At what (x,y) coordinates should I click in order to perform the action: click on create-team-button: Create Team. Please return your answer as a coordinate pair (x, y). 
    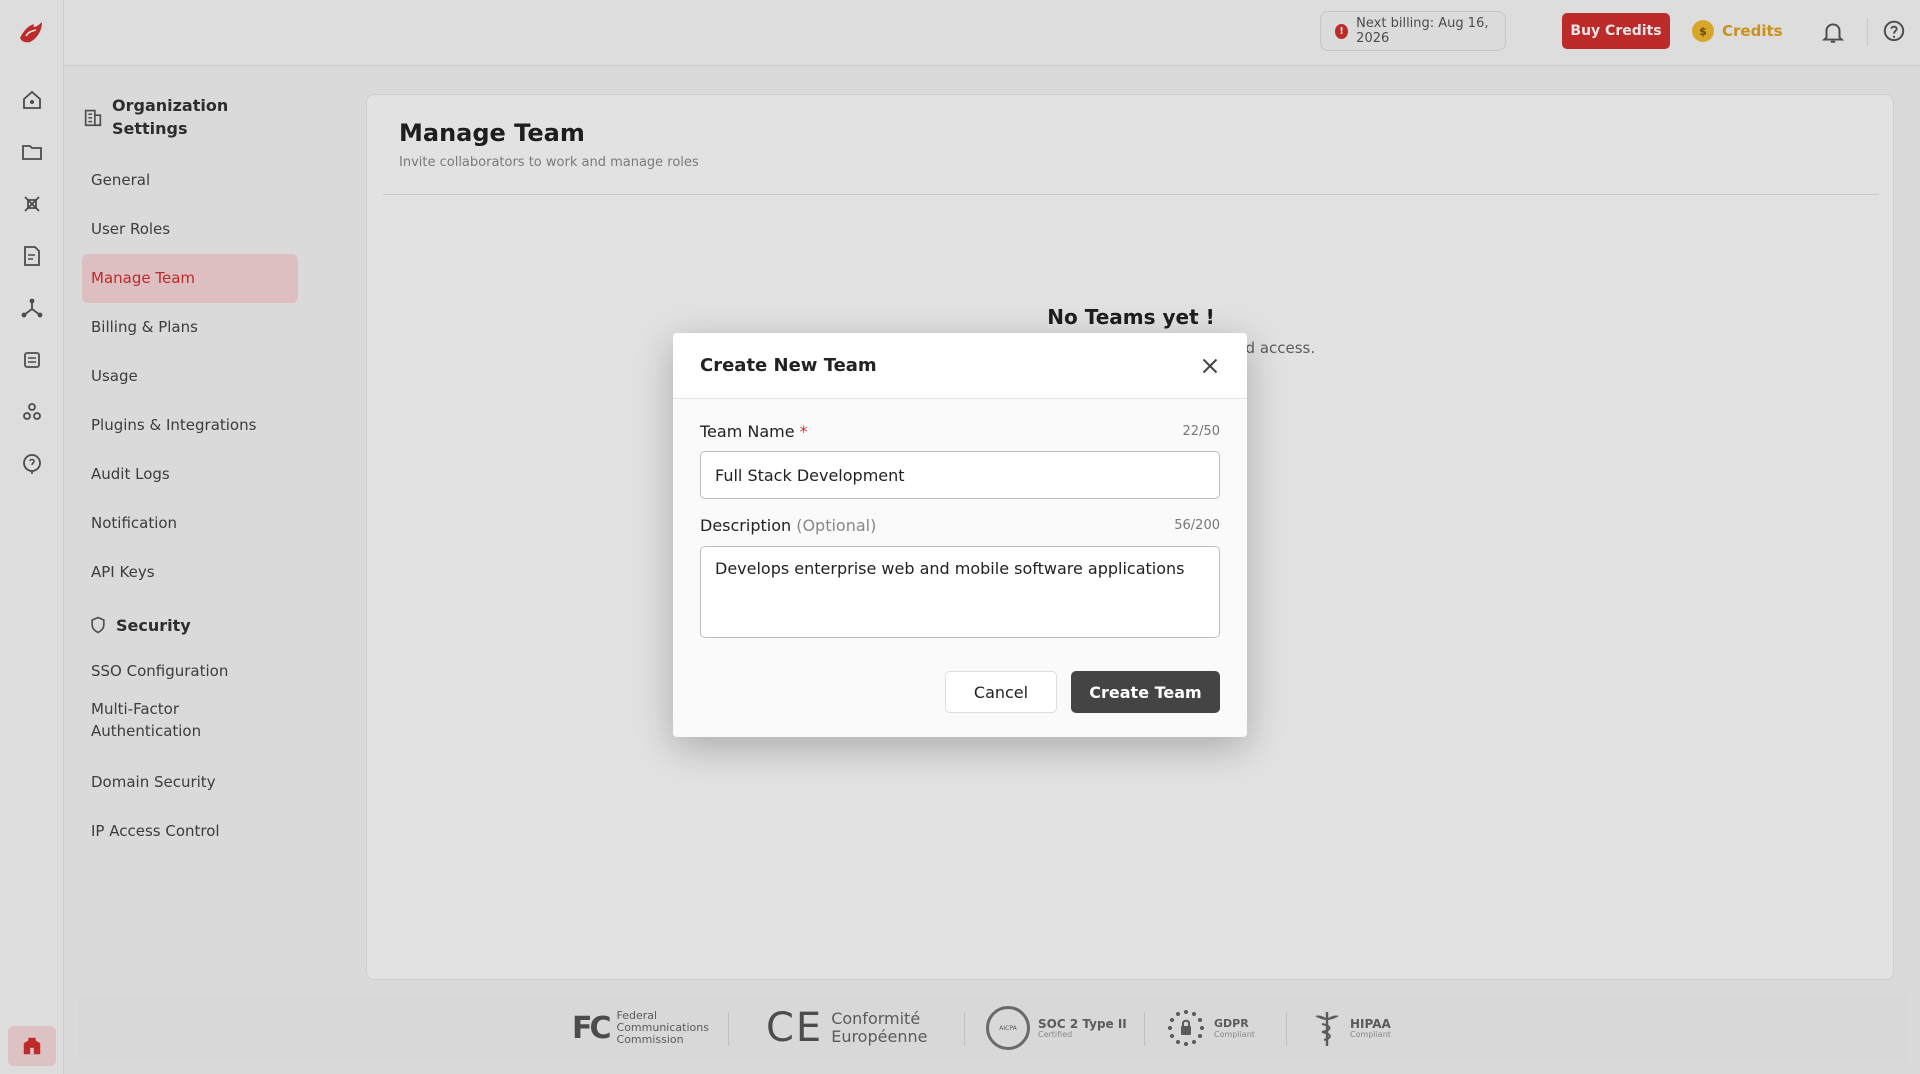
    Looking at the image, I should click on (1145, 692).